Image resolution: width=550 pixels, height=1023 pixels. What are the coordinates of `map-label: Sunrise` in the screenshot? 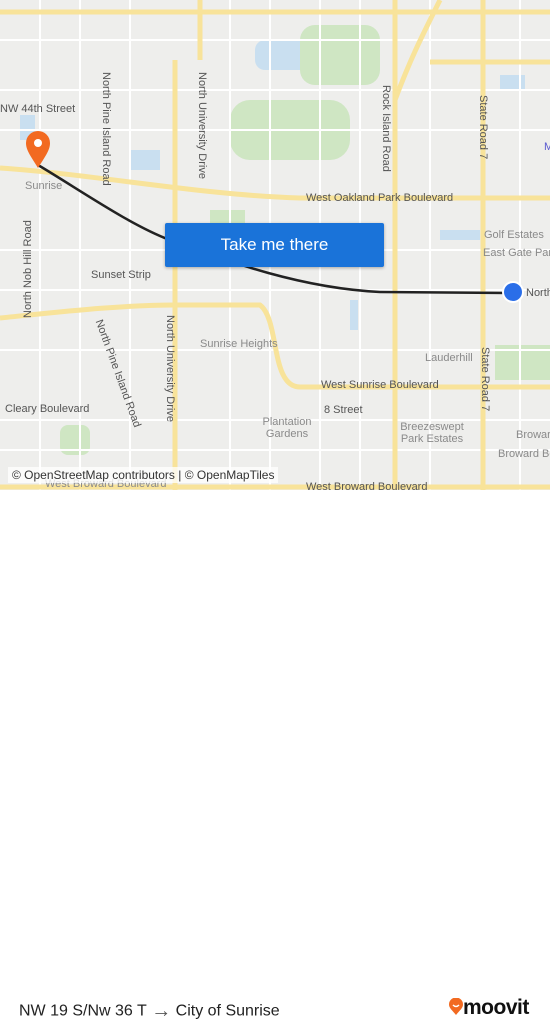 It's located at (44, 186).